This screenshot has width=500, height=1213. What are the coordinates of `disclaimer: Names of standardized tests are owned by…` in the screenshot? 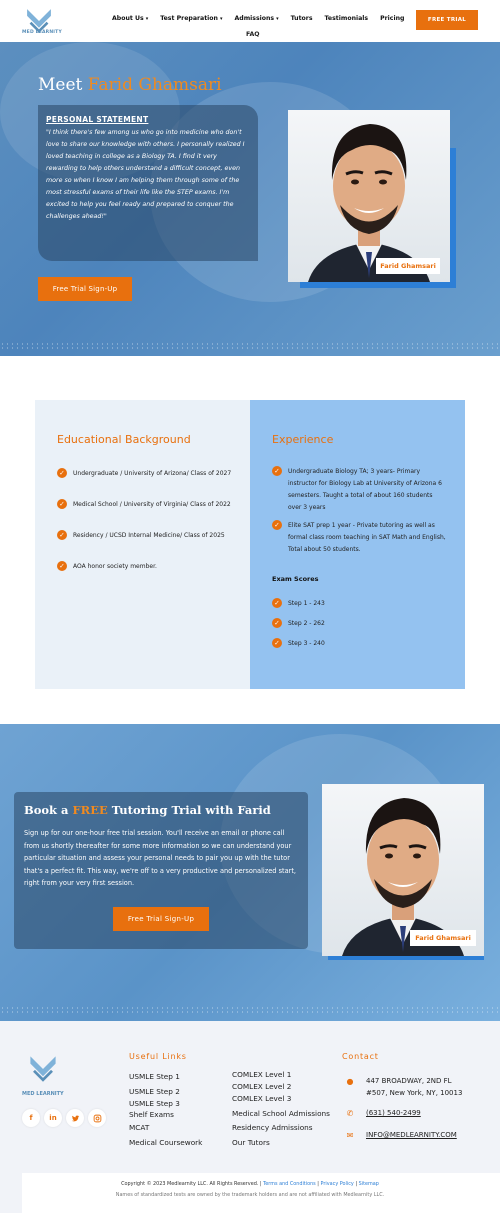 It's located at (250, 1195).